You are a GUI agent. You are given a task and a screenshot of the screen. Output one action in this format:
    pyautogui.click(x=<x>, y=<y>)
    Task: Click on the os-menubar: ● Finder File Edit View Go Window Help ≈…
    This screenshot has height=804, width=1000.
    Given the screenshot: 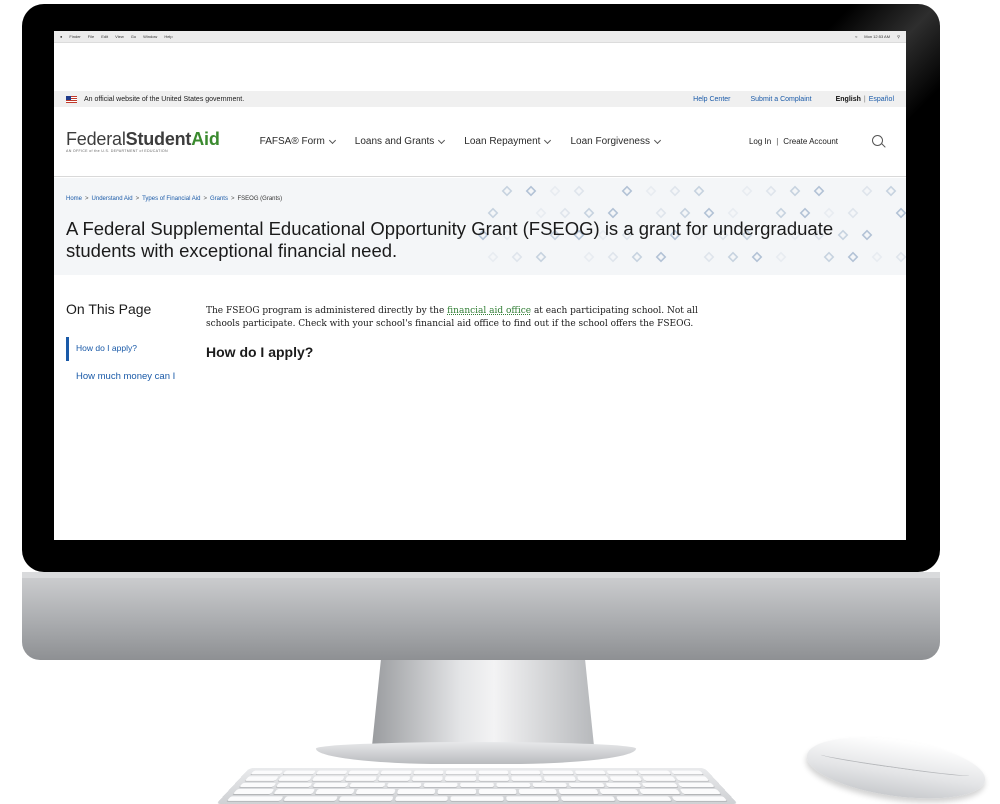 What is the action you would take?
    pyautogui.click(x=480, y=37)
    